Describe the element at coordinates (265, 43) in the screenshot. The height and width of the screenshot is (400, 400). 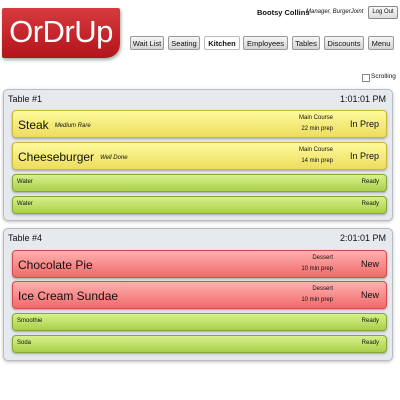
I see `nav-employees: Employees` at that location.